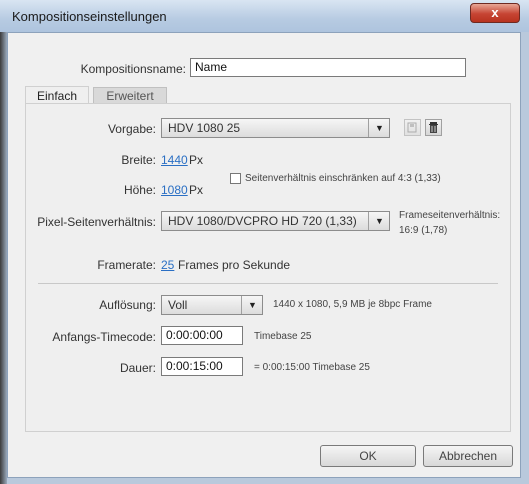 This screenshot has width=529, height=484. I want to click on pixel-aspect-label: Pixel-Seitenverhältnis:, so click(96, 222).